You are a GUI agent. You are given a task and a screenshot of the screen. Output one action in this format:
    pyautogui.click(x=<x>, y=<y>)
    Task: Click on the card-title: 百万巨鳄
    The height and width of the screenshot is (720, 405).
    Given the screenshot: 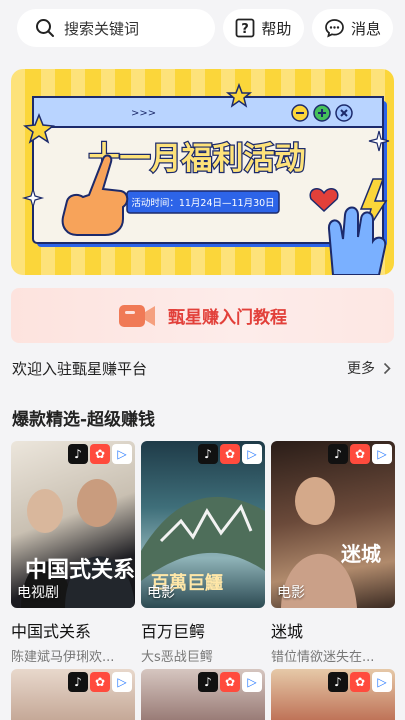 What is the action you would take?
    pyautogui.click(x=173, y=631)
    